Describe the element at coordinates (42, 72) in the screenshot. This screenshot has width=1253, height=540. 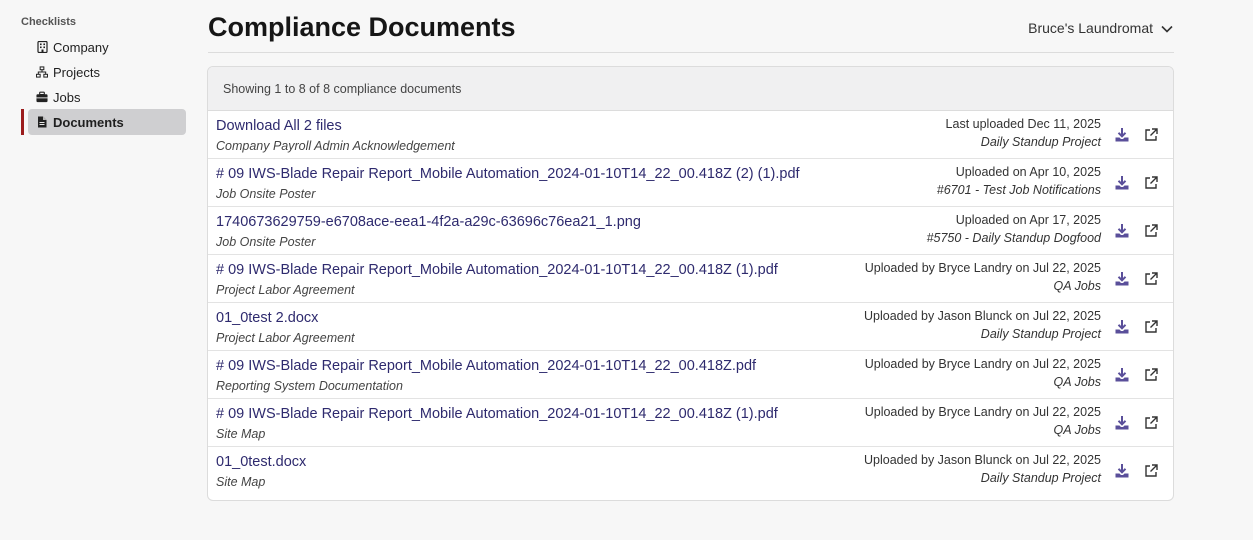
I see `sitemap-icon` at that location.